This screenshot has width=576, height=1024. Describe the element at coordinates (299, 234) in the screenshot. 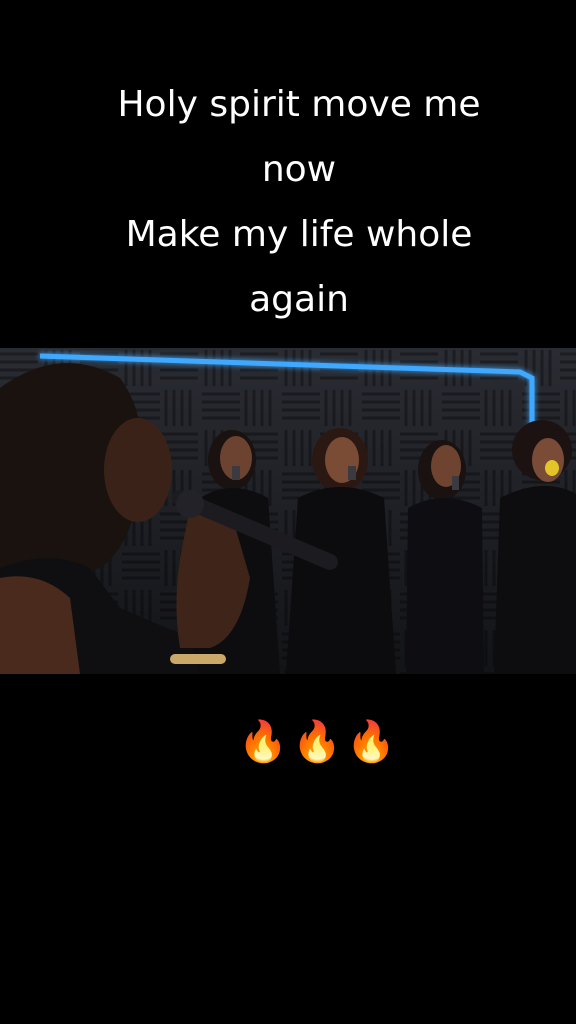

I see `caption-line-3: Make my life whole` at that location.